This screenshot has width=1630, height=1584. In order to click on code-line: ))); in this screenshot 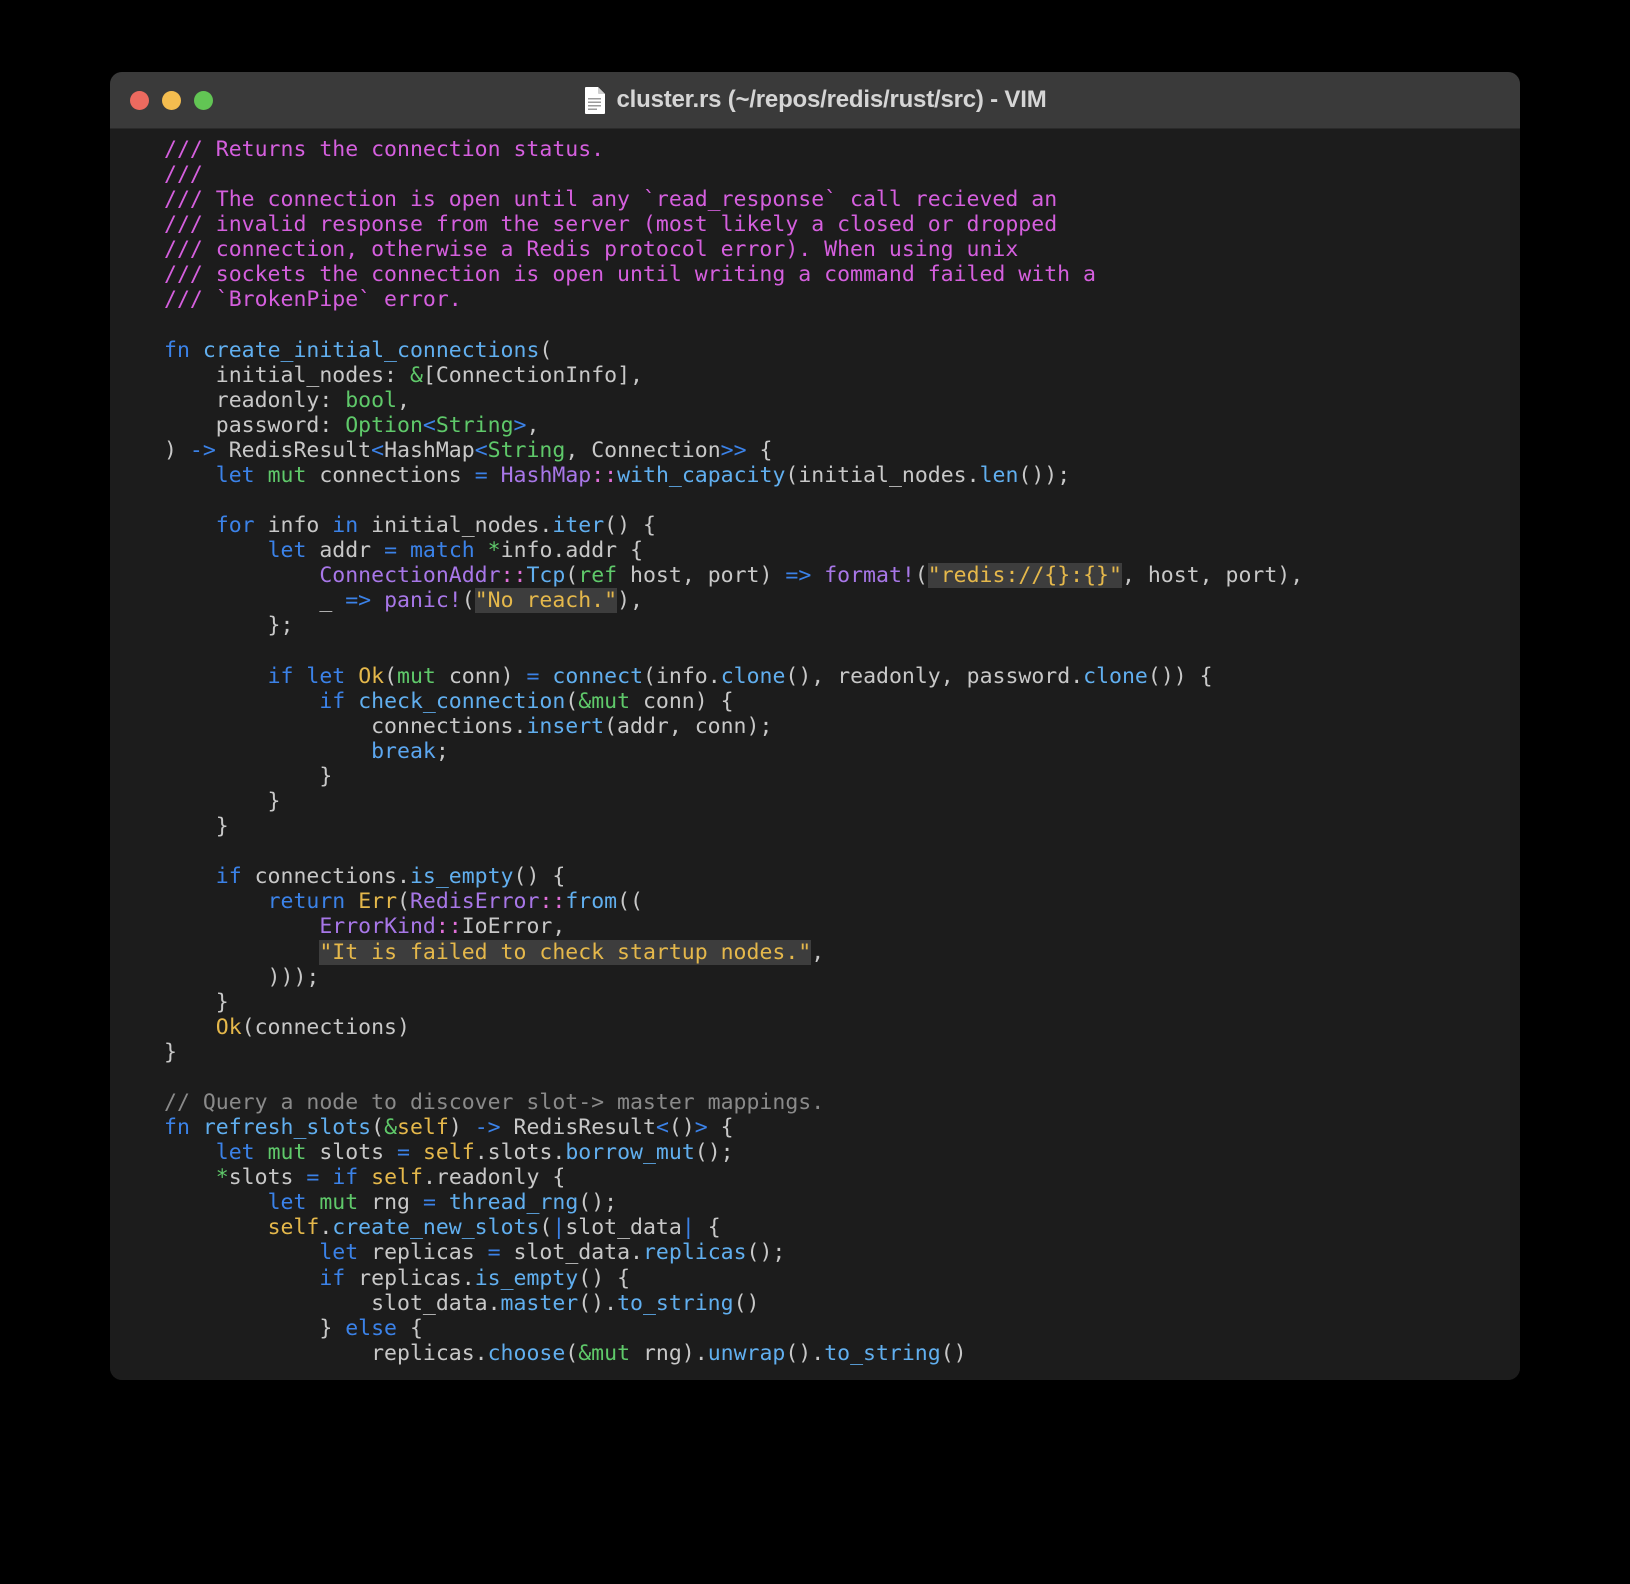, I will do `click(242, 977)`.